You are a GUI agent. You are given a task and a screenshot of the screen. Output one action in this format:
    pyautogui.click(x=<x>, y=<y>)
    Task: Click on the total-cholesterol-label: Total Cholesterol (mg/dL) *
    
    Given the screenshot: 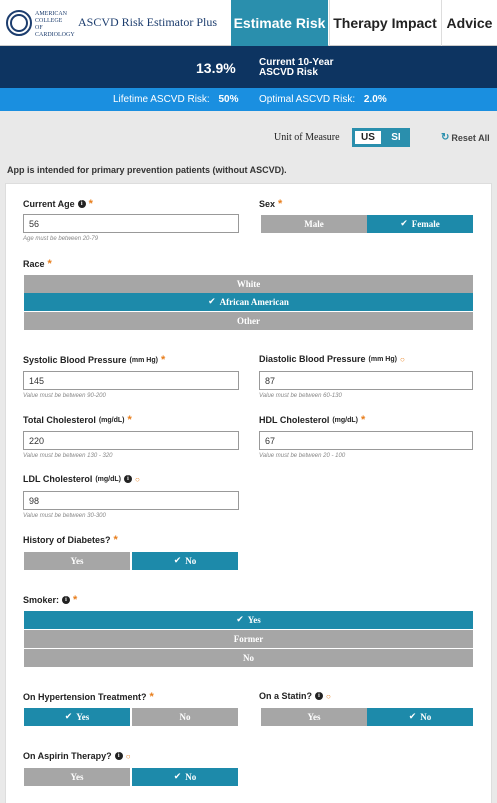 What is the action you would take?
    pyautogui.click(x=77, y=420)
    